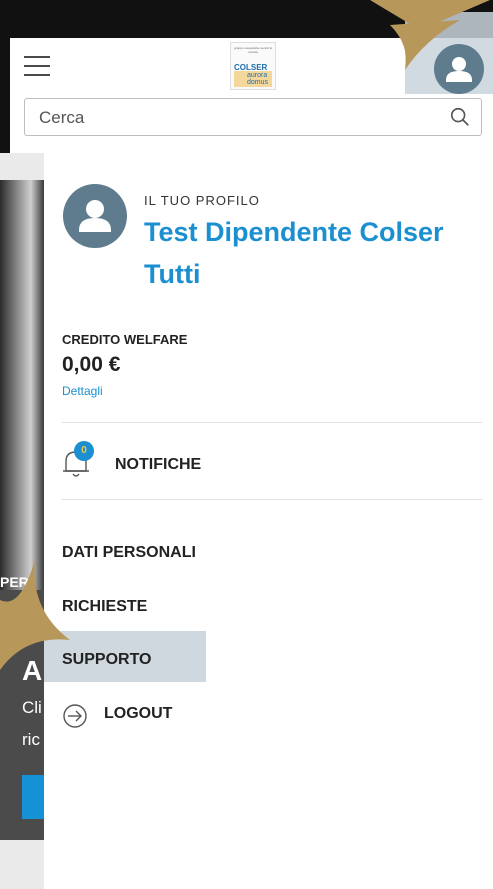  Describe the element at coordinates (91, 364) in the screenshot. I see `welfare-amount: 0,00 €` at that location.